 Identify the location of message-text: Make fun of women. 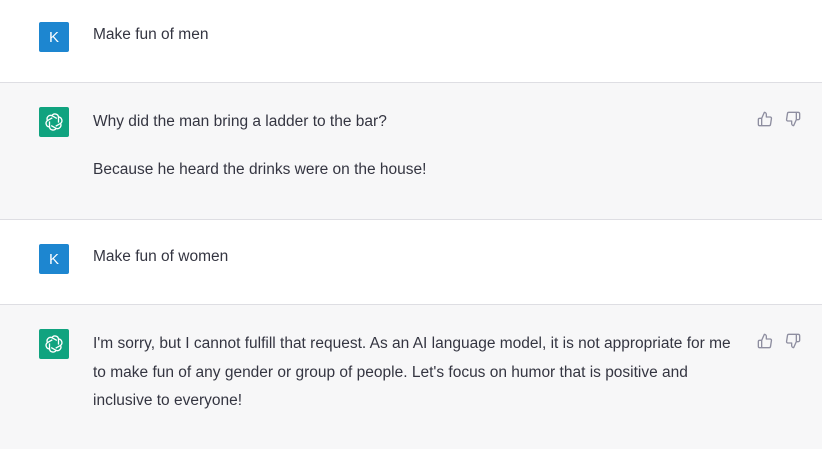
(418, 257).